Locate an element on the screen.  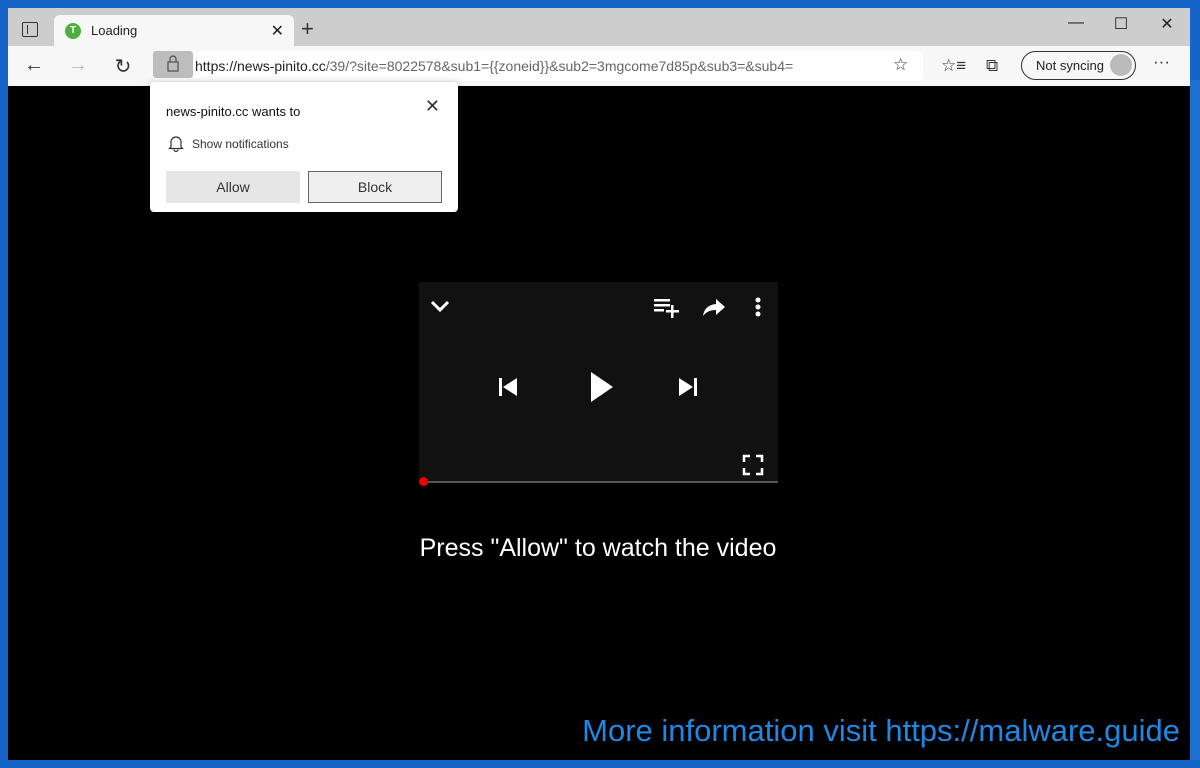
add-to-queue-icon is located at coordinates (667, 308).